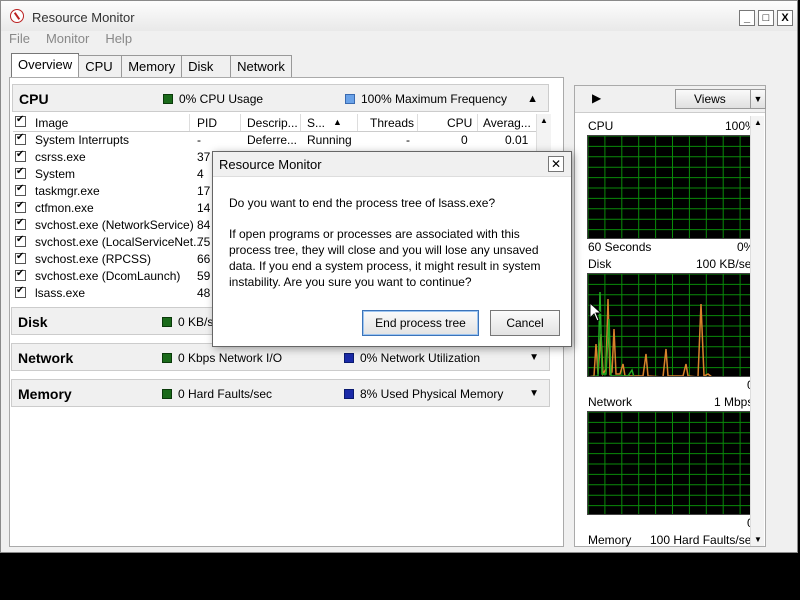 This screenshot has height=600, width=800. Describe the element at coordinates (33, 322) in the screenshot. I see `disk-section-title: Disk` at that location.